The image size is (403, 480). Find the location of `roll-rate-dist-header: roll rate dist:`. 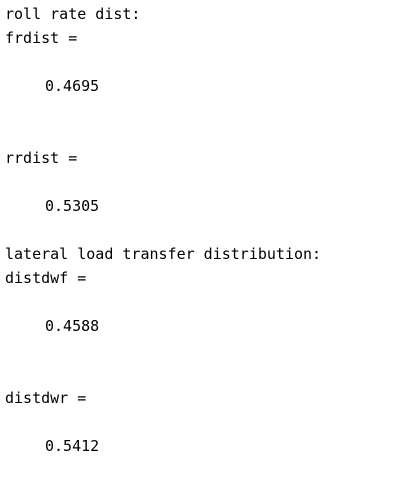

roll-rate-dist-header: roll rate dist: is located at coordinates (73, 14).